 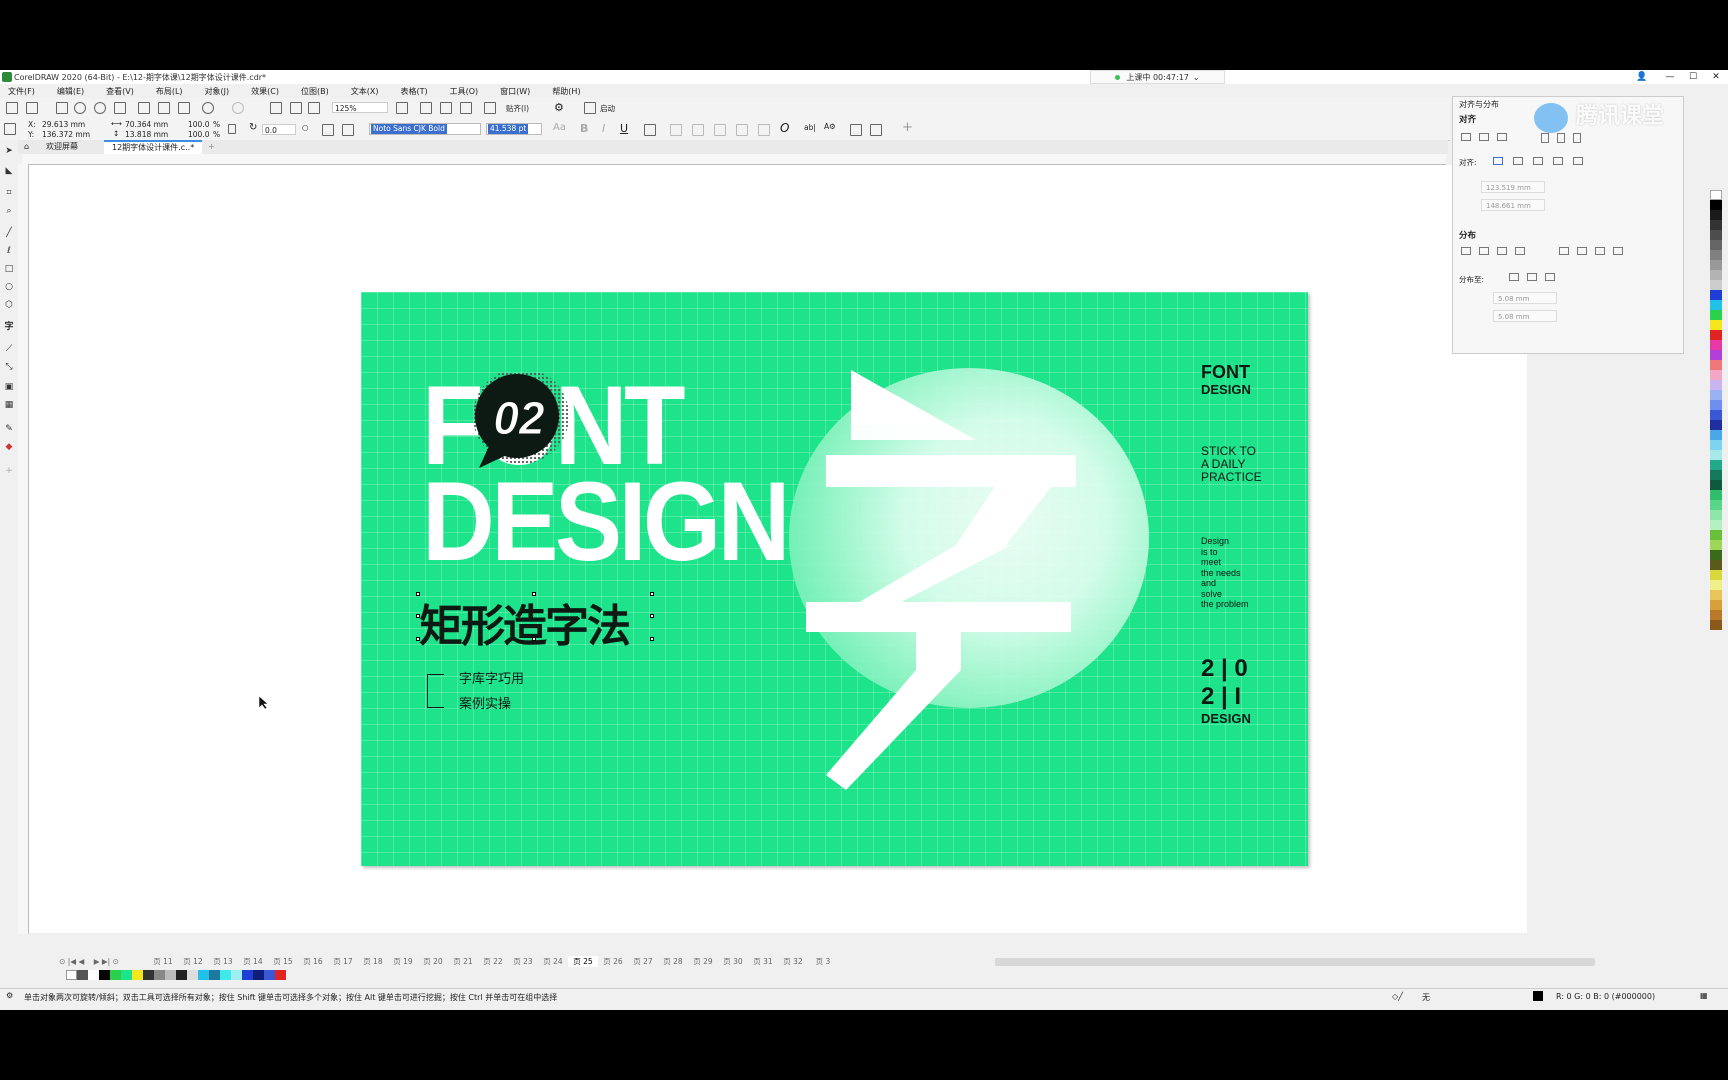 What do you see at coordinates (10, 129) in the screenshot?
I see `object-origin-icon` at bounding box center [10, 129].